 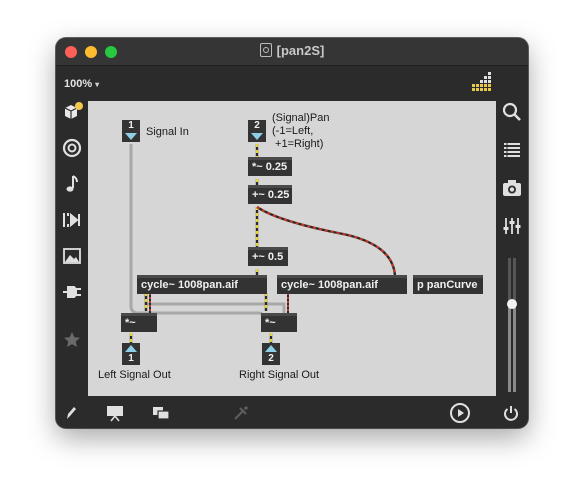 What do you see at coordinates (512, 188) in the screenshot?
I see `camera-icon` at bounding box center [512, 188].